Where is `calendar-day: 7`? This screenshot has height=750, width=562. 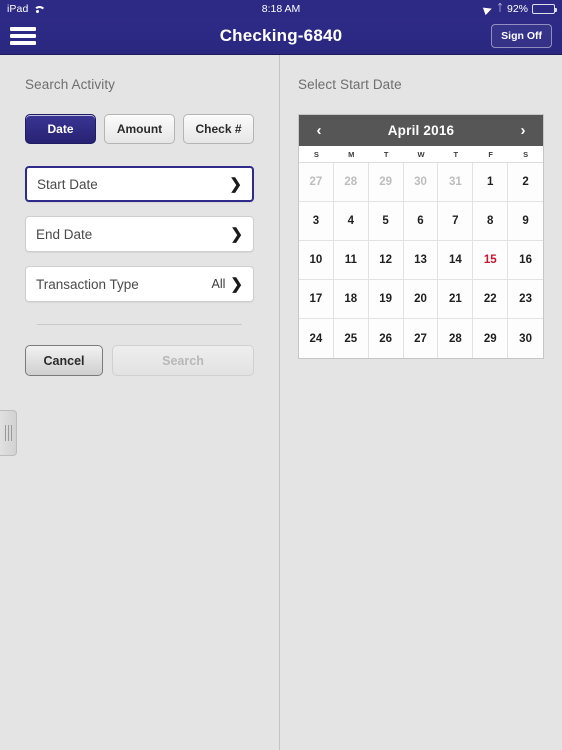 calendar-day: 7 is located at coordinates (456, 221).